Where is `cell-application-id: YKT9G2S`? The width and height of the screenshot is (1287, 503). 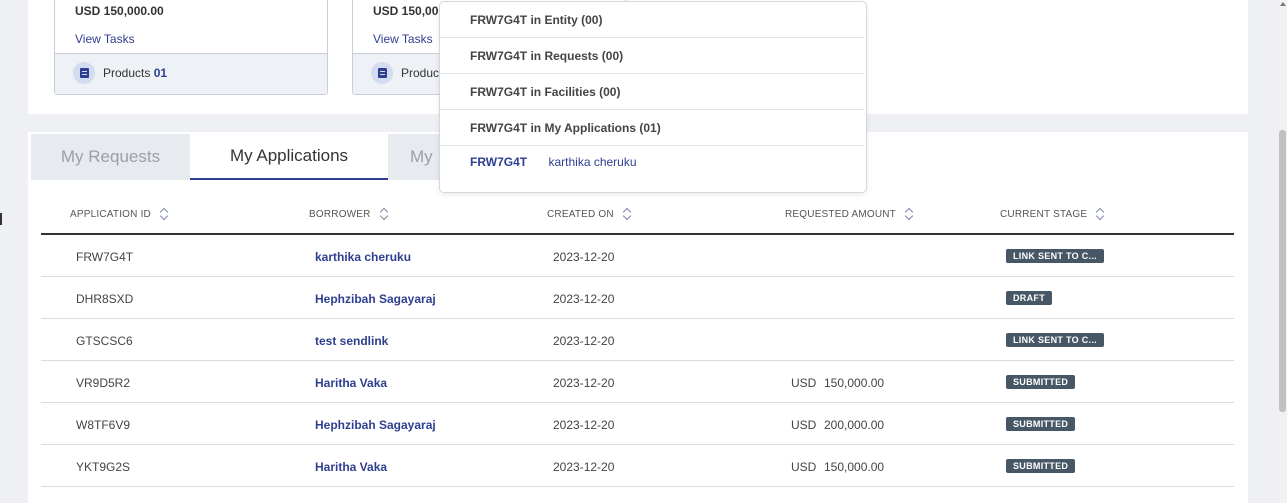
cell-application-id: YKT9G2S is located at coordinates (103, 467).